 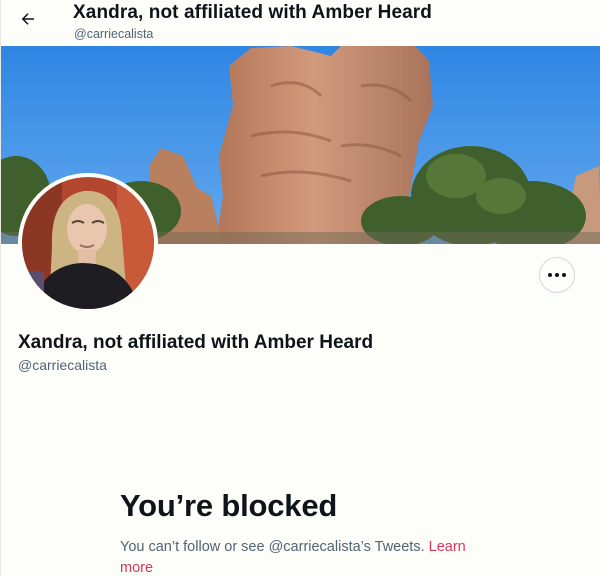 What do you see at coordinates (550, 275) in the screenshot?
I see `more-horizontal-icon` at bounding box center [550, 275].